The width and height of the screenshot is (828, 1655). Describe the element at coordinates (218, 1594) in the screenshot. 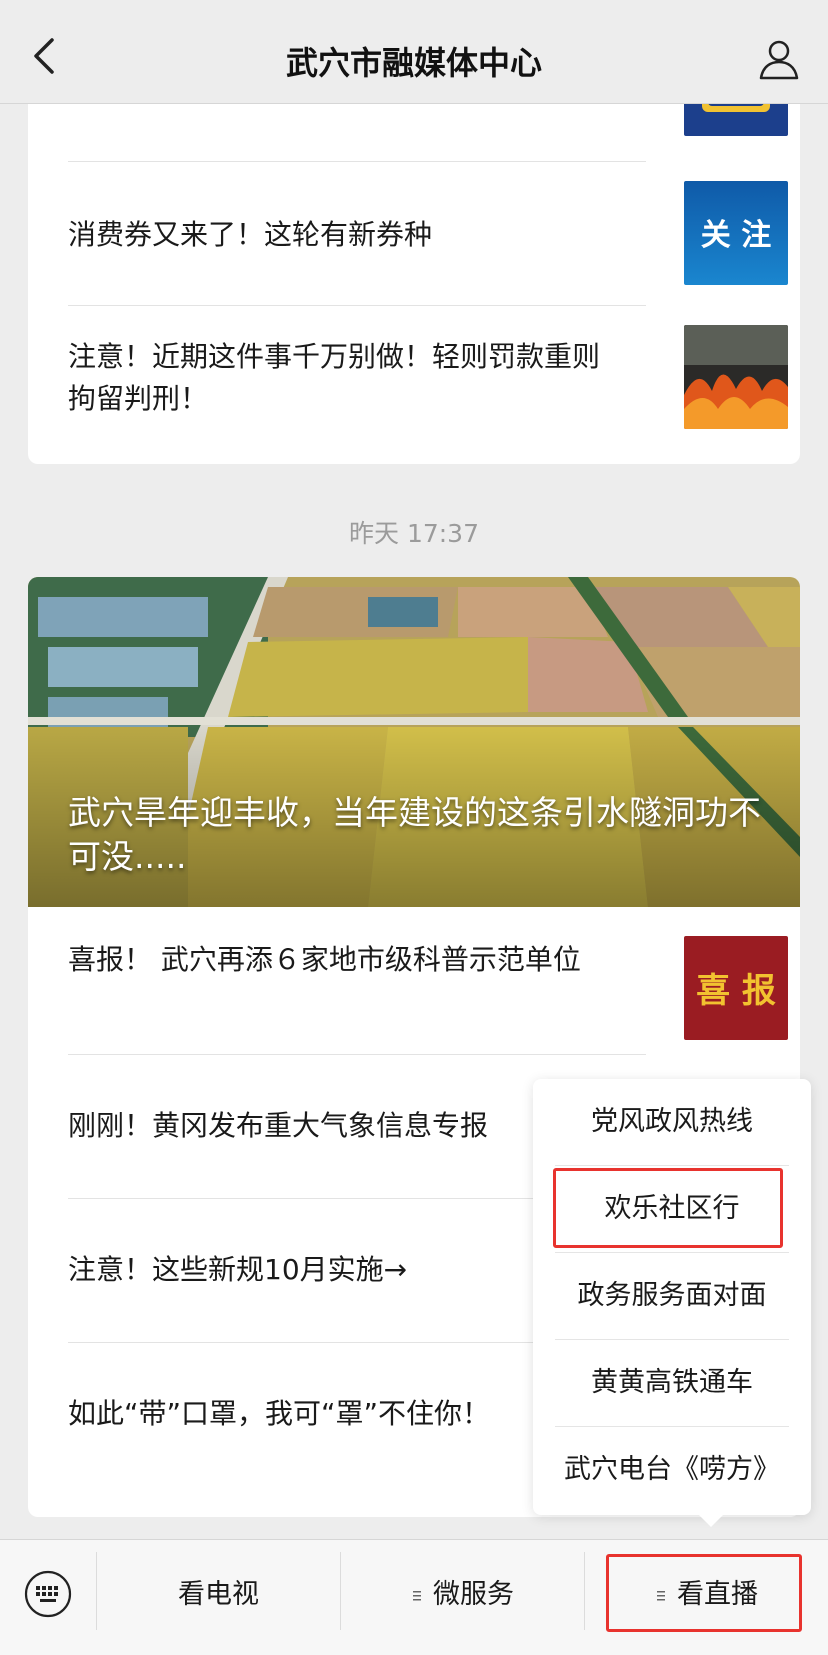

I see `menu-tv-label: 看电视` at that location.